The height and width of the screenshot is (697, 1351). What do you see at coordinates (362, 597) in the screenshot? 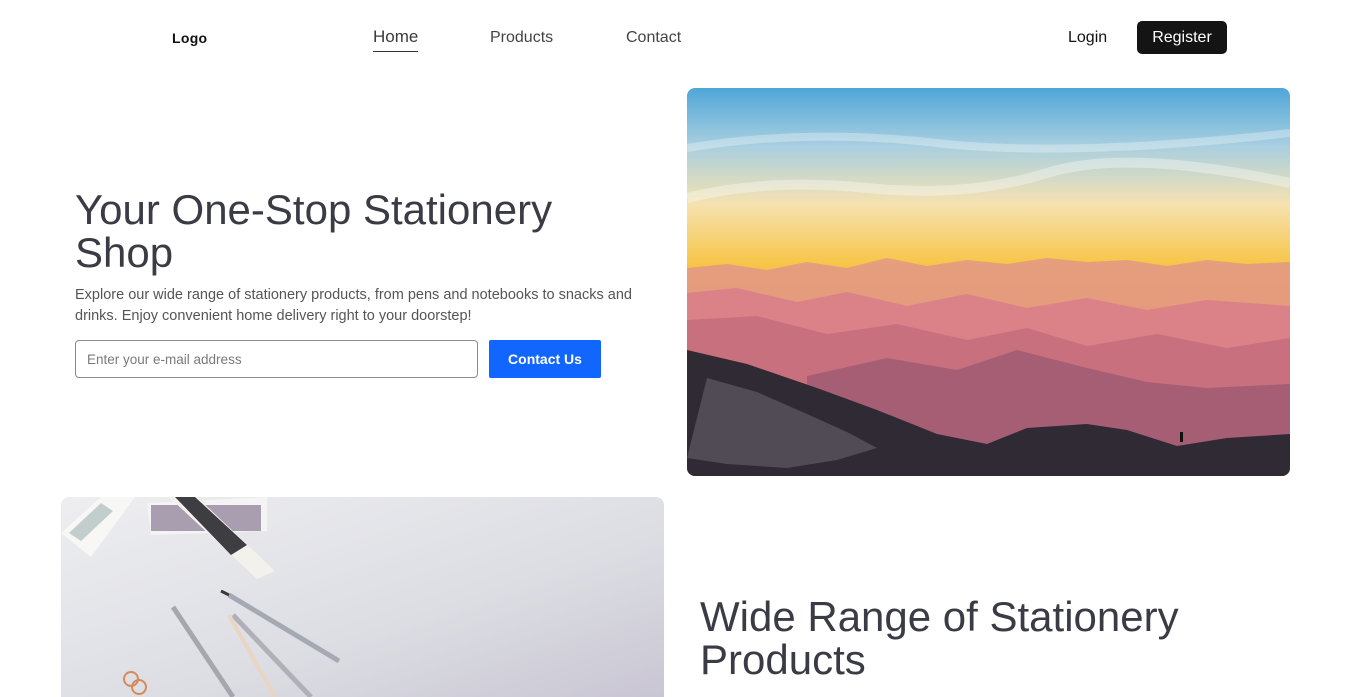
I see `stationery-image` at bounding box center [362, 597].